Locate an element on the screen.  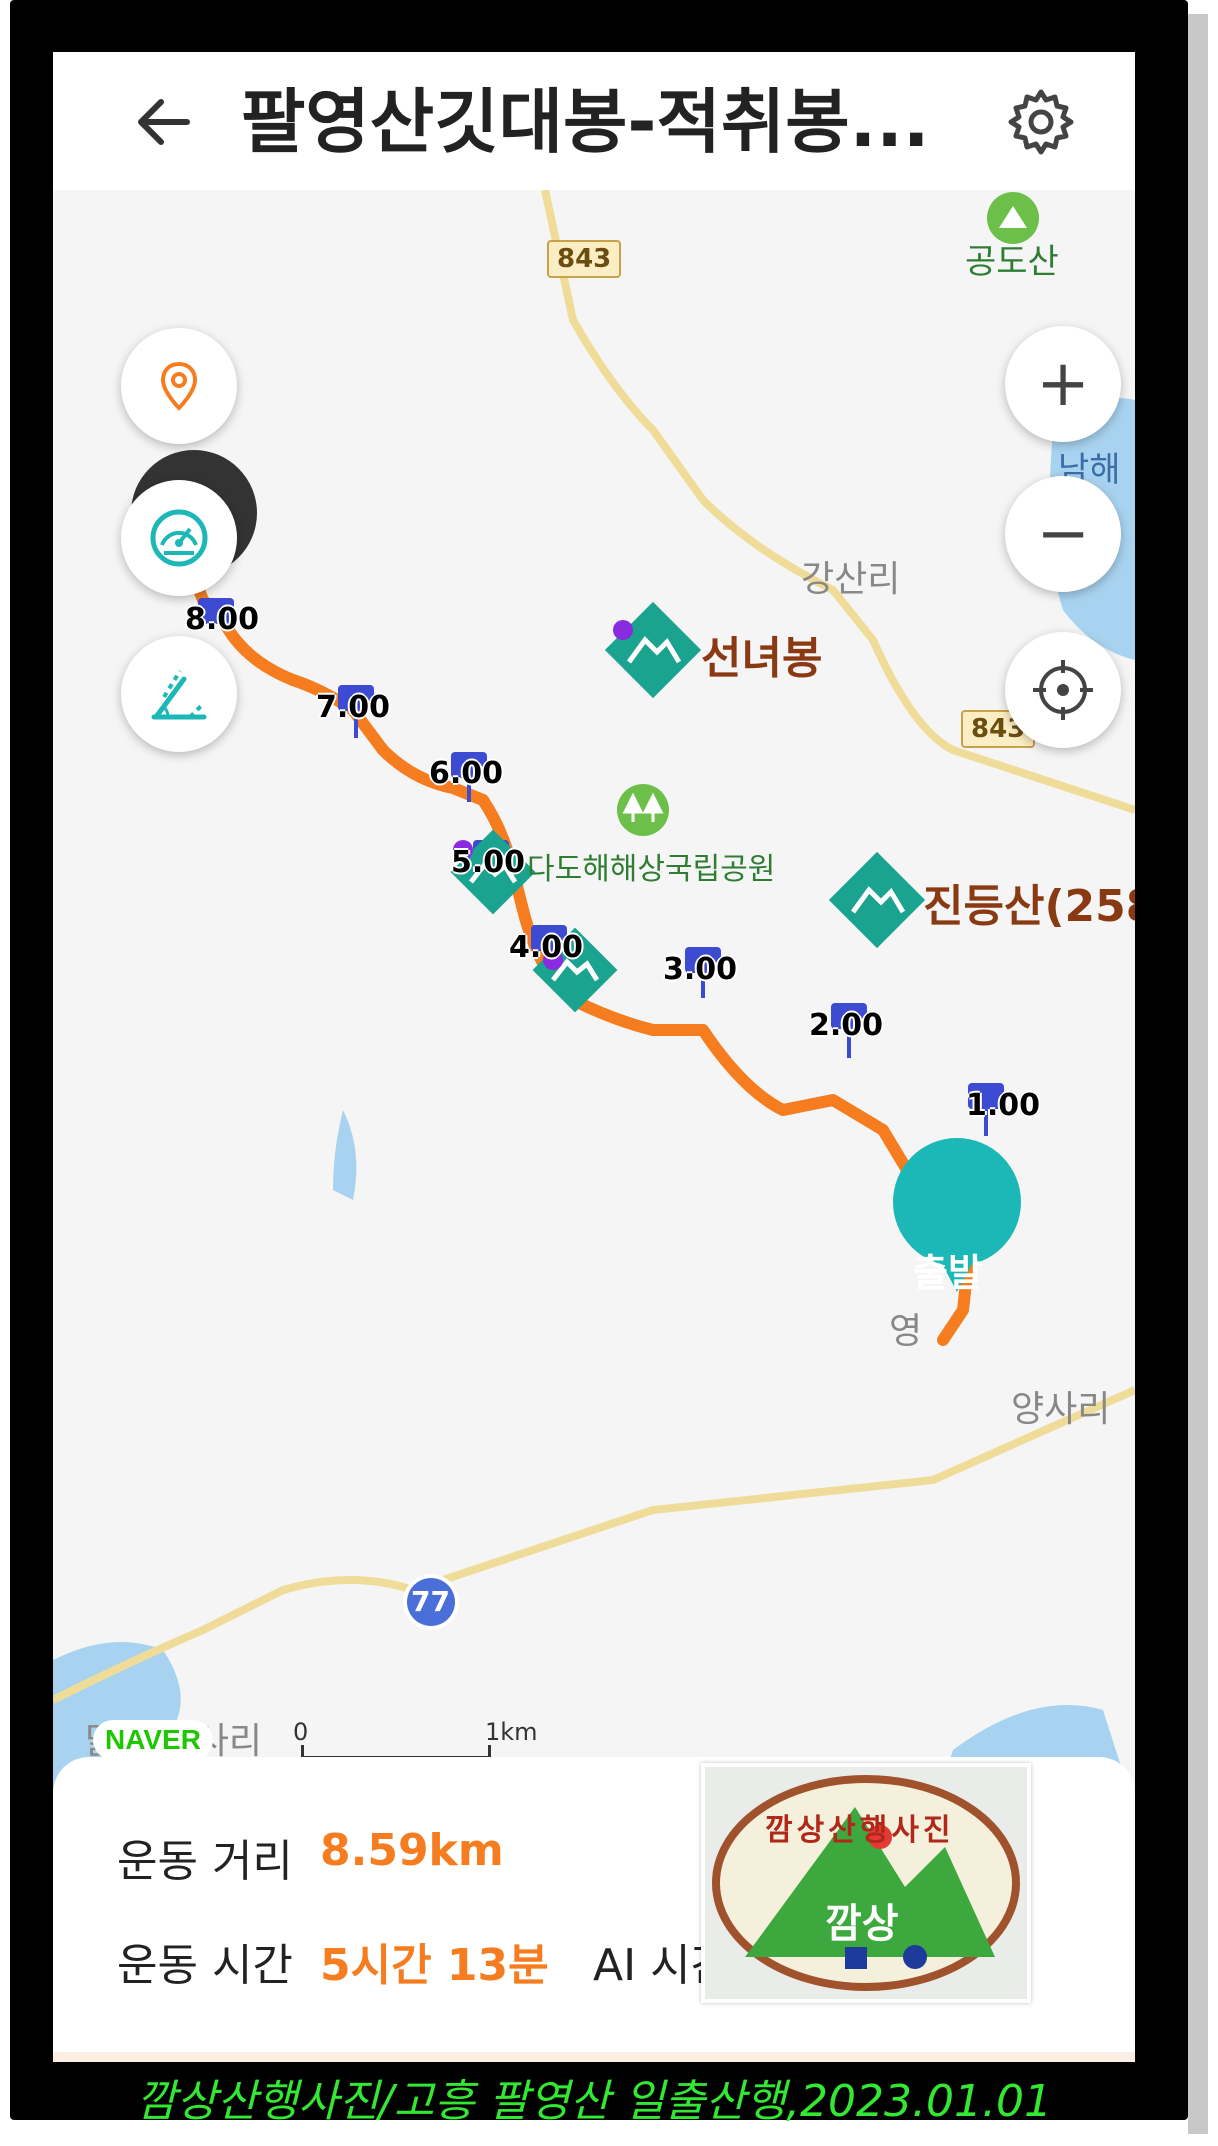
back-button is located at coordinates (165, 122).